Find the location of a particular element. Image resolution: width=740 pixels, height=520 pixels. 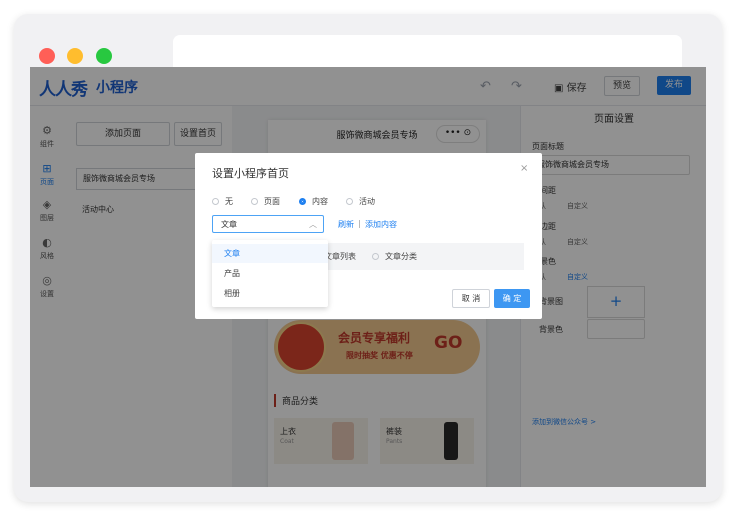

chevron-up-icon: ︿ is located at coordinates (313, 224).